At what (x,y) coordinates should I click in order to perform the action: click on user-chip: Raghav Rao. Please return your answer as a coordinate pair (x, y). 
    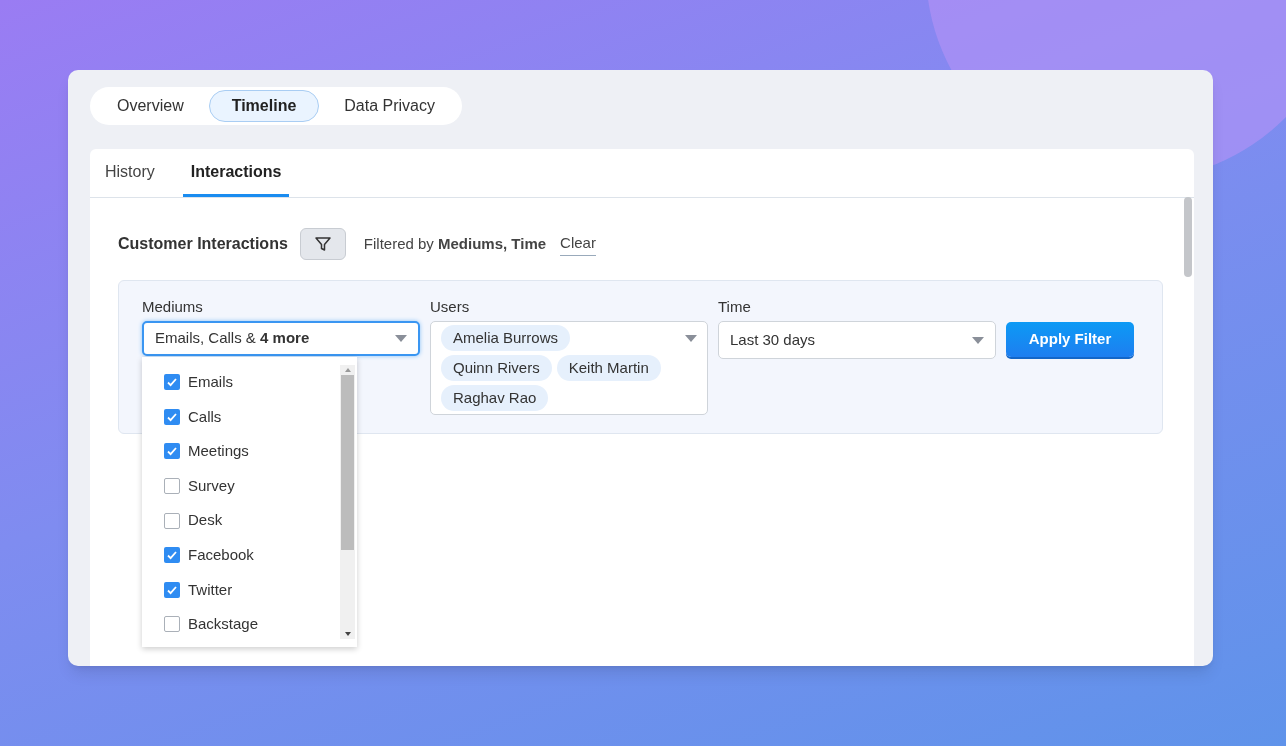
    Looking at the image, I should click on (495, 398).